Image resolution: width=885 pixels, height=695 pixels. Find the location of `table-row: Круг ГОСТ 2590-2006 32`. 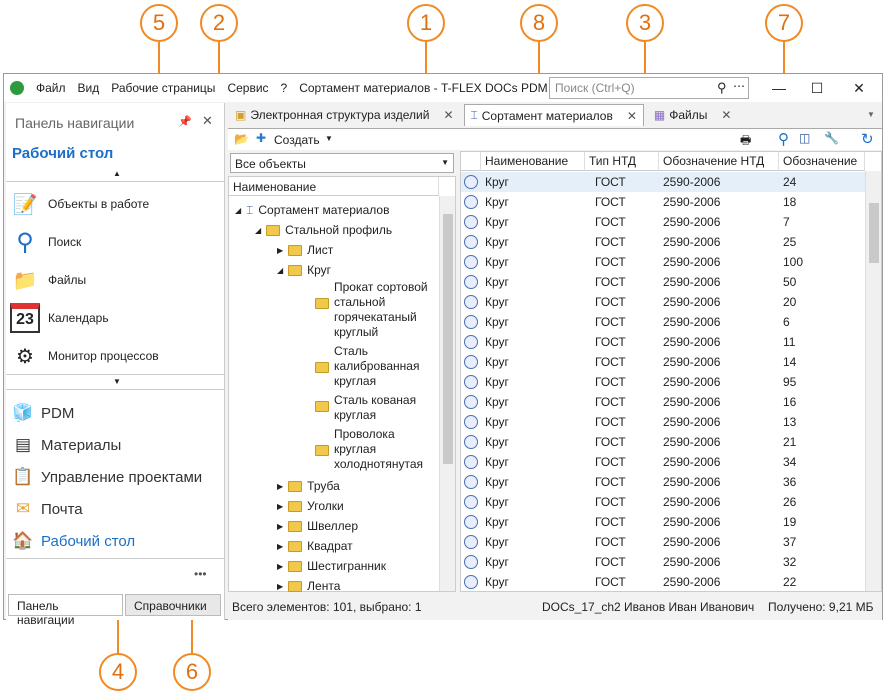

table-row: Круг ГОСТ 2590-2006 32 is located at coordinates (663, 562).